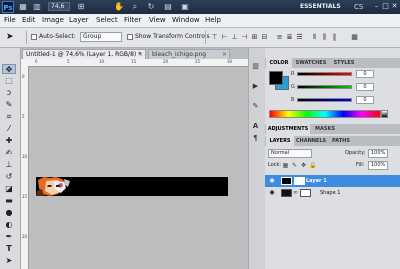 This screenshot has width=400, height=269. What do you see at coordinates (255, 66) in the screenshot?
I see `history-panel-icon: ▥` at bounding box center [255, 66].